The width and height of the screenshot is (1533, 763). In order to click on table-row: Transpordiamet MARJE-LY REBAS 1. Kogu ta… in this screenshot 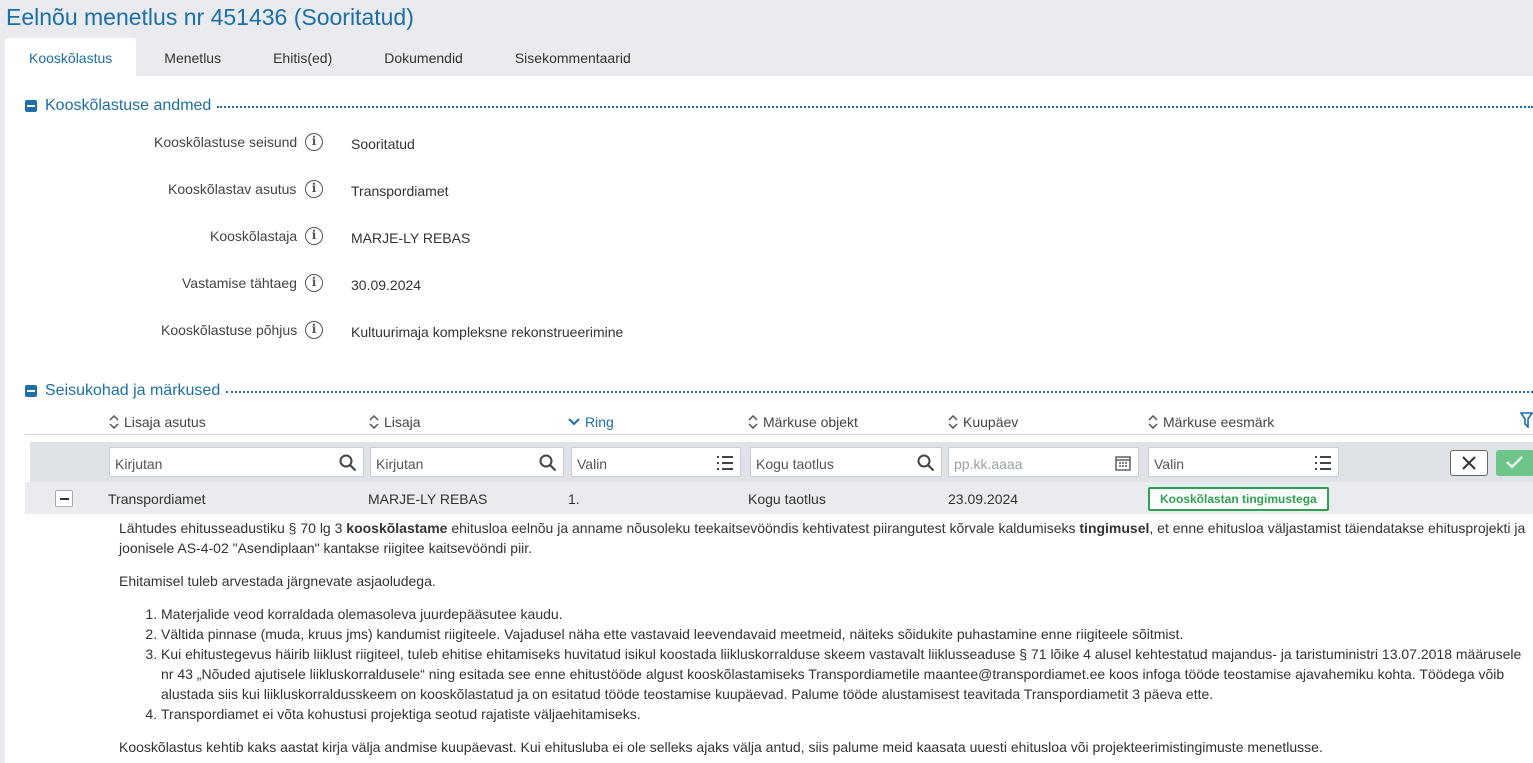, I will do `click(779, 498)`.